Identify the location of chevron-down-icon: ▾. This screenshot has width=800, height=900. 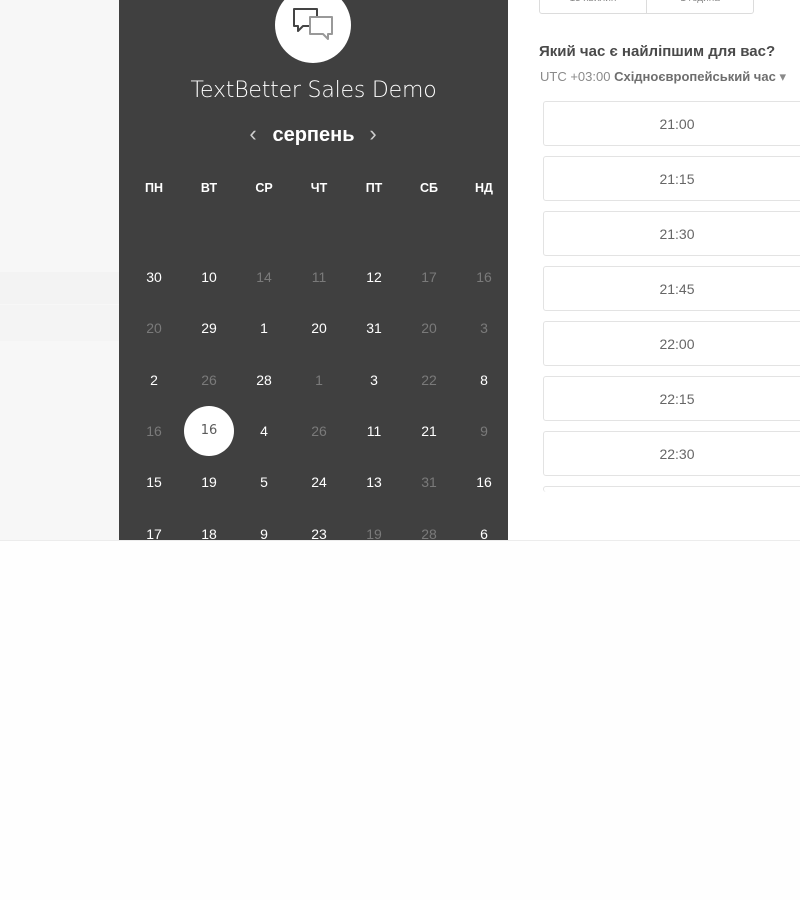
(782, 76).